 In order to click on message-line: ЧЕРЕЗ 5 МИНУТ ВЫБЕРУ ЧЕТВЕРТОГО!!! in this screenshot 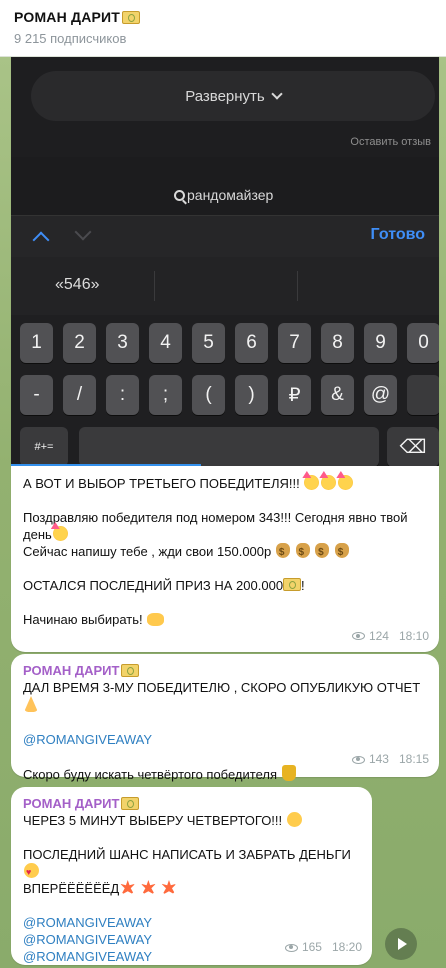, I will do `click(153, 820)`.